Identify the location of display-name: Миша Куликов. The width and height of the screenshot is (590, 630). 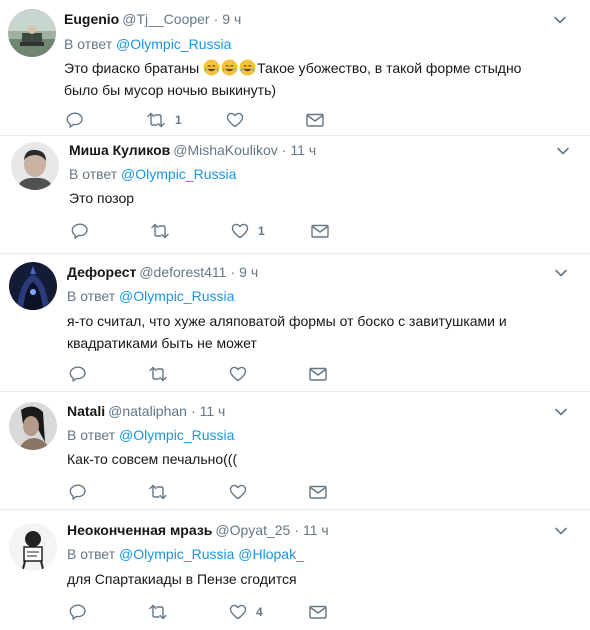
(119, 150).